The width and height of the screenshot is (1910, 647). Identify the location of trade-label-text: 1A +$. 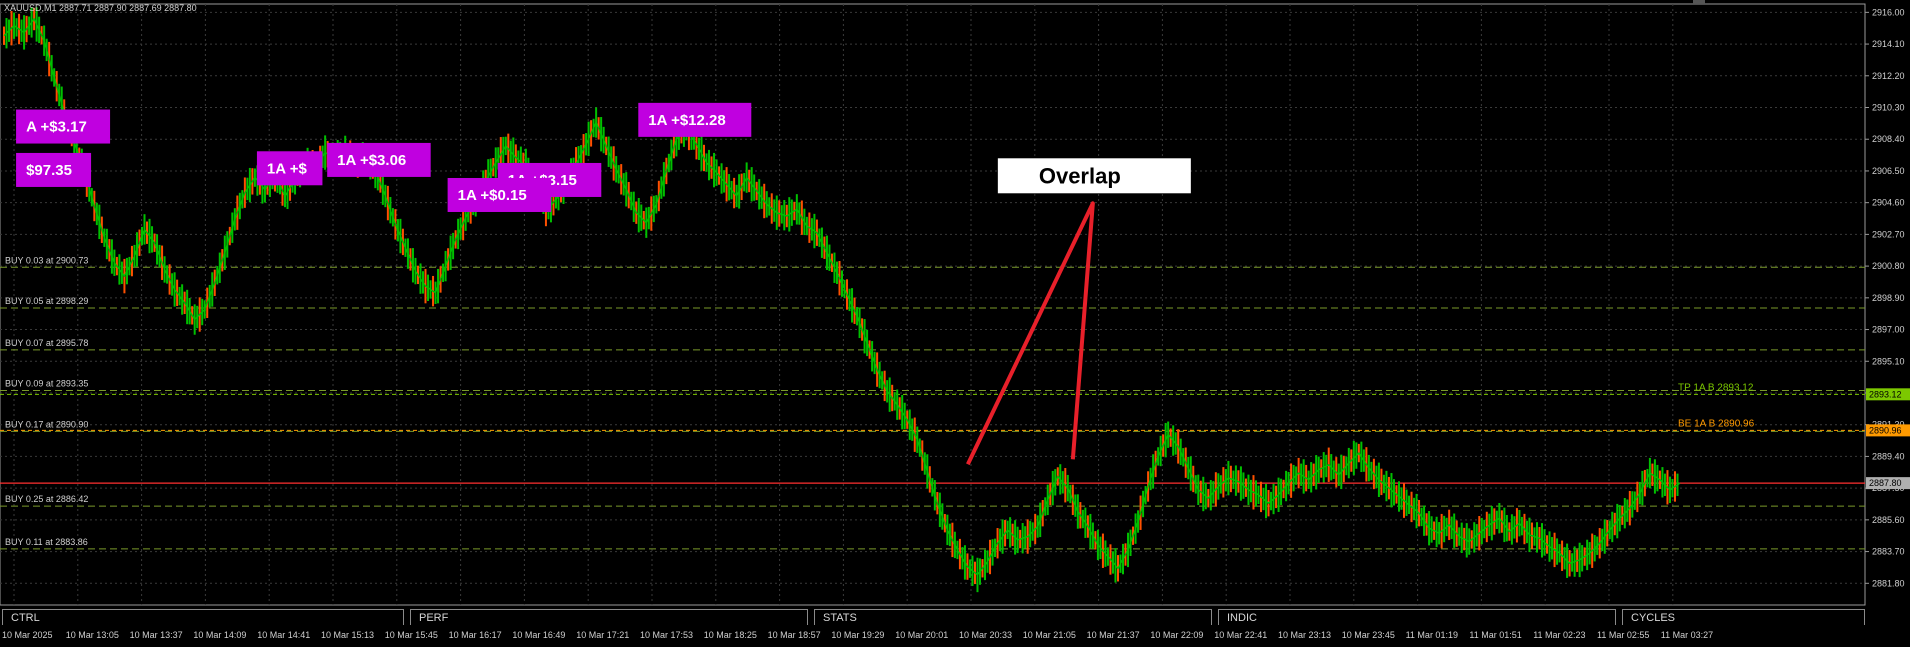
(287, 168).